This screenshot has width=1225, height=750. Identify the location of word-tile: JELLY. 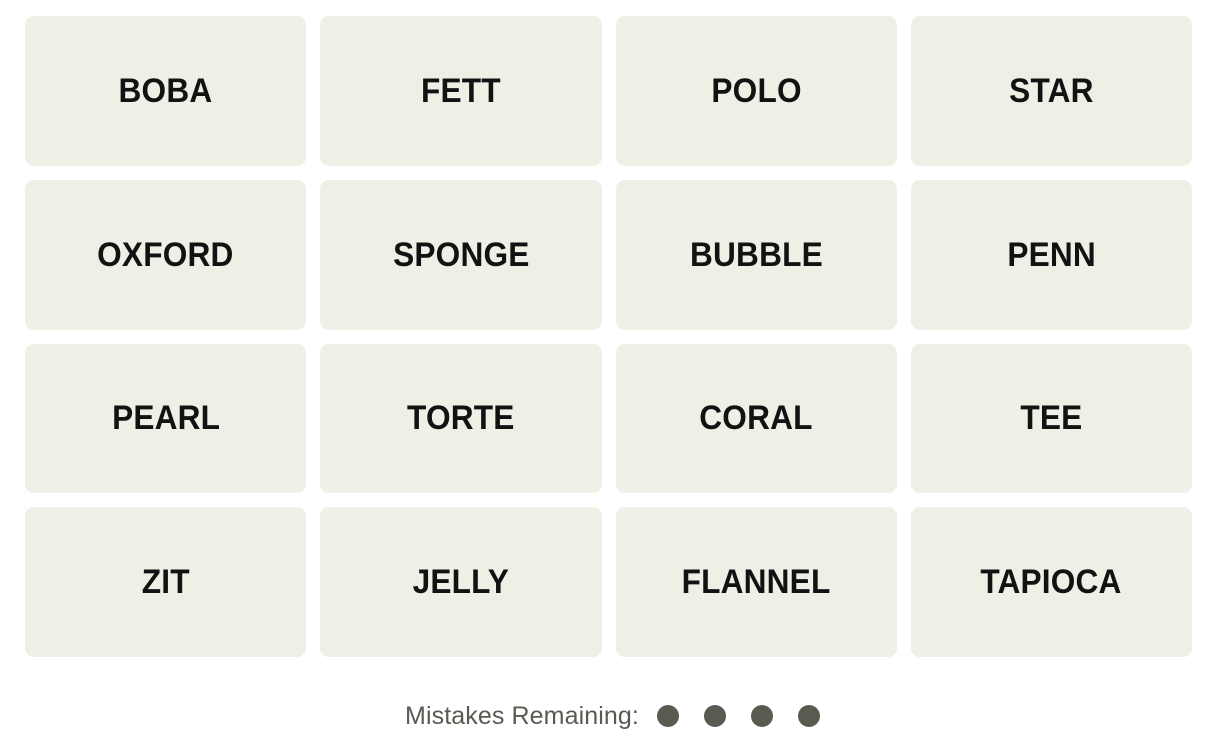
(461, 582).